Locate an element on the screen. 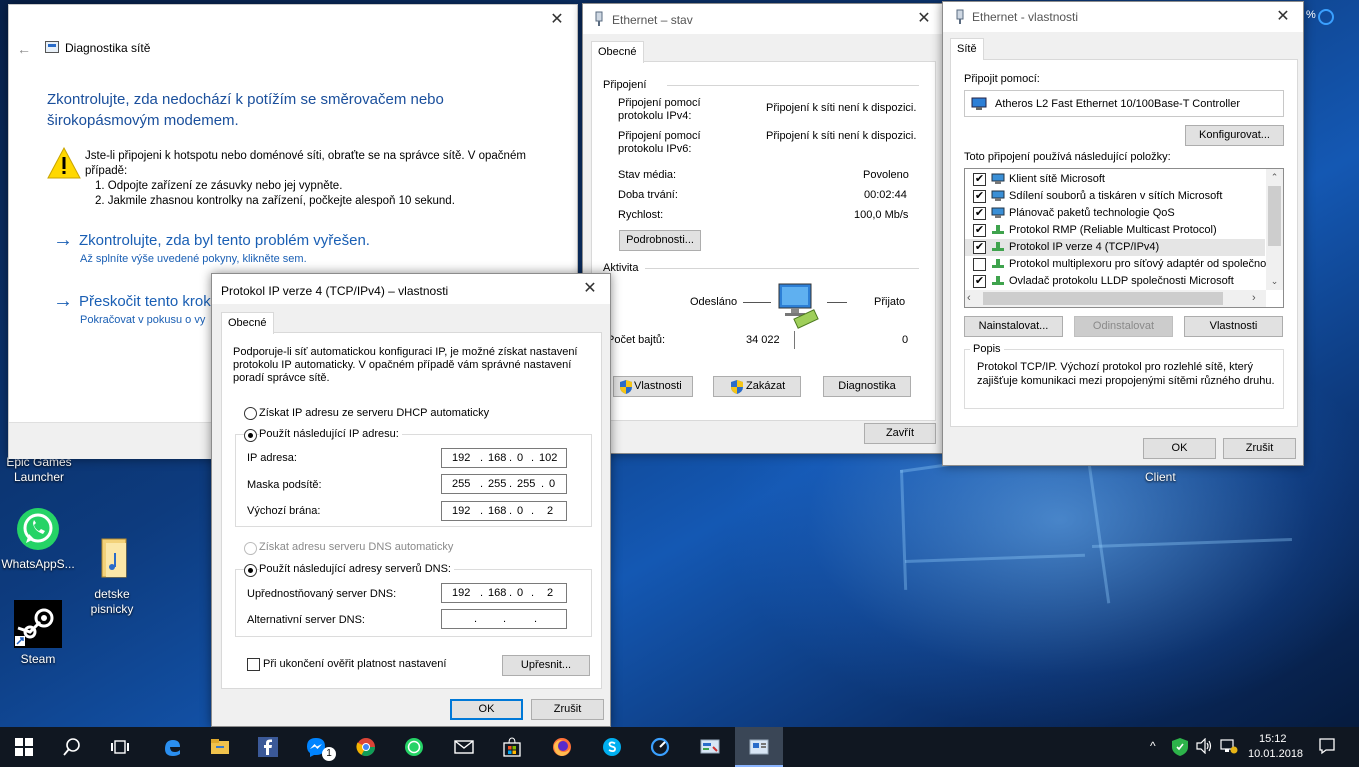 Image resolution: width=1359 pixels, height=767 pixels. task-view-button is located at coordinates (120, 747).